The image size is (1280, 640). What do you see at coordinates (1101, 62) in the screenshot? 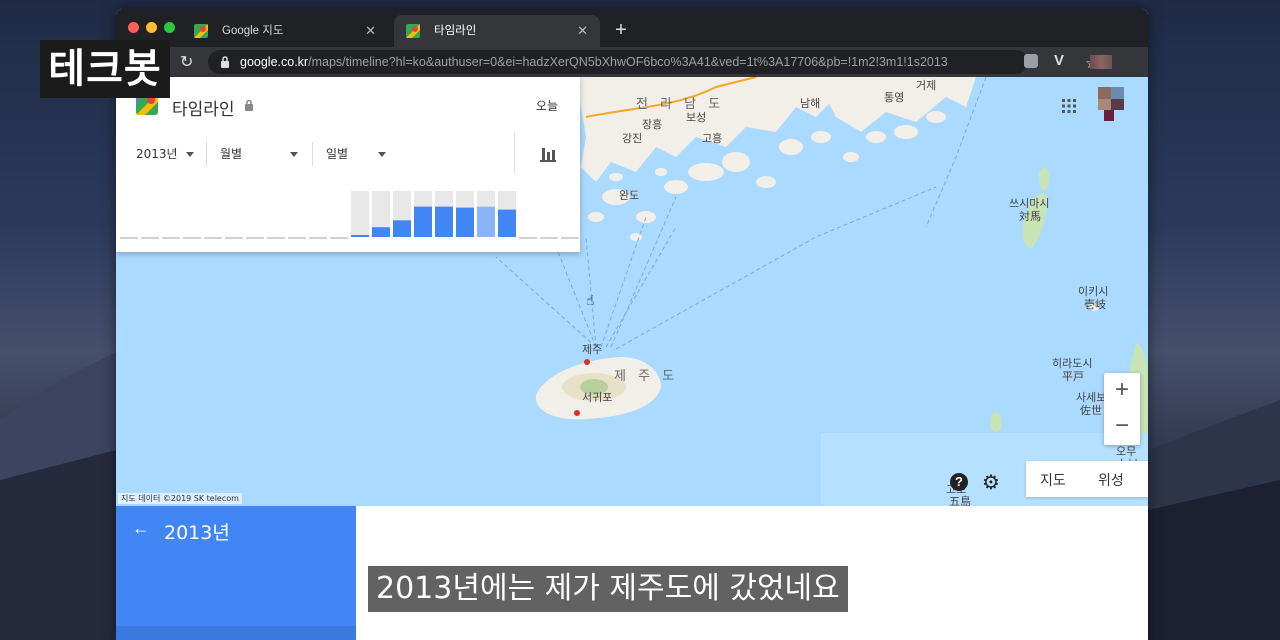
I see `profile-avatar` at bounding box center [1101, 62].